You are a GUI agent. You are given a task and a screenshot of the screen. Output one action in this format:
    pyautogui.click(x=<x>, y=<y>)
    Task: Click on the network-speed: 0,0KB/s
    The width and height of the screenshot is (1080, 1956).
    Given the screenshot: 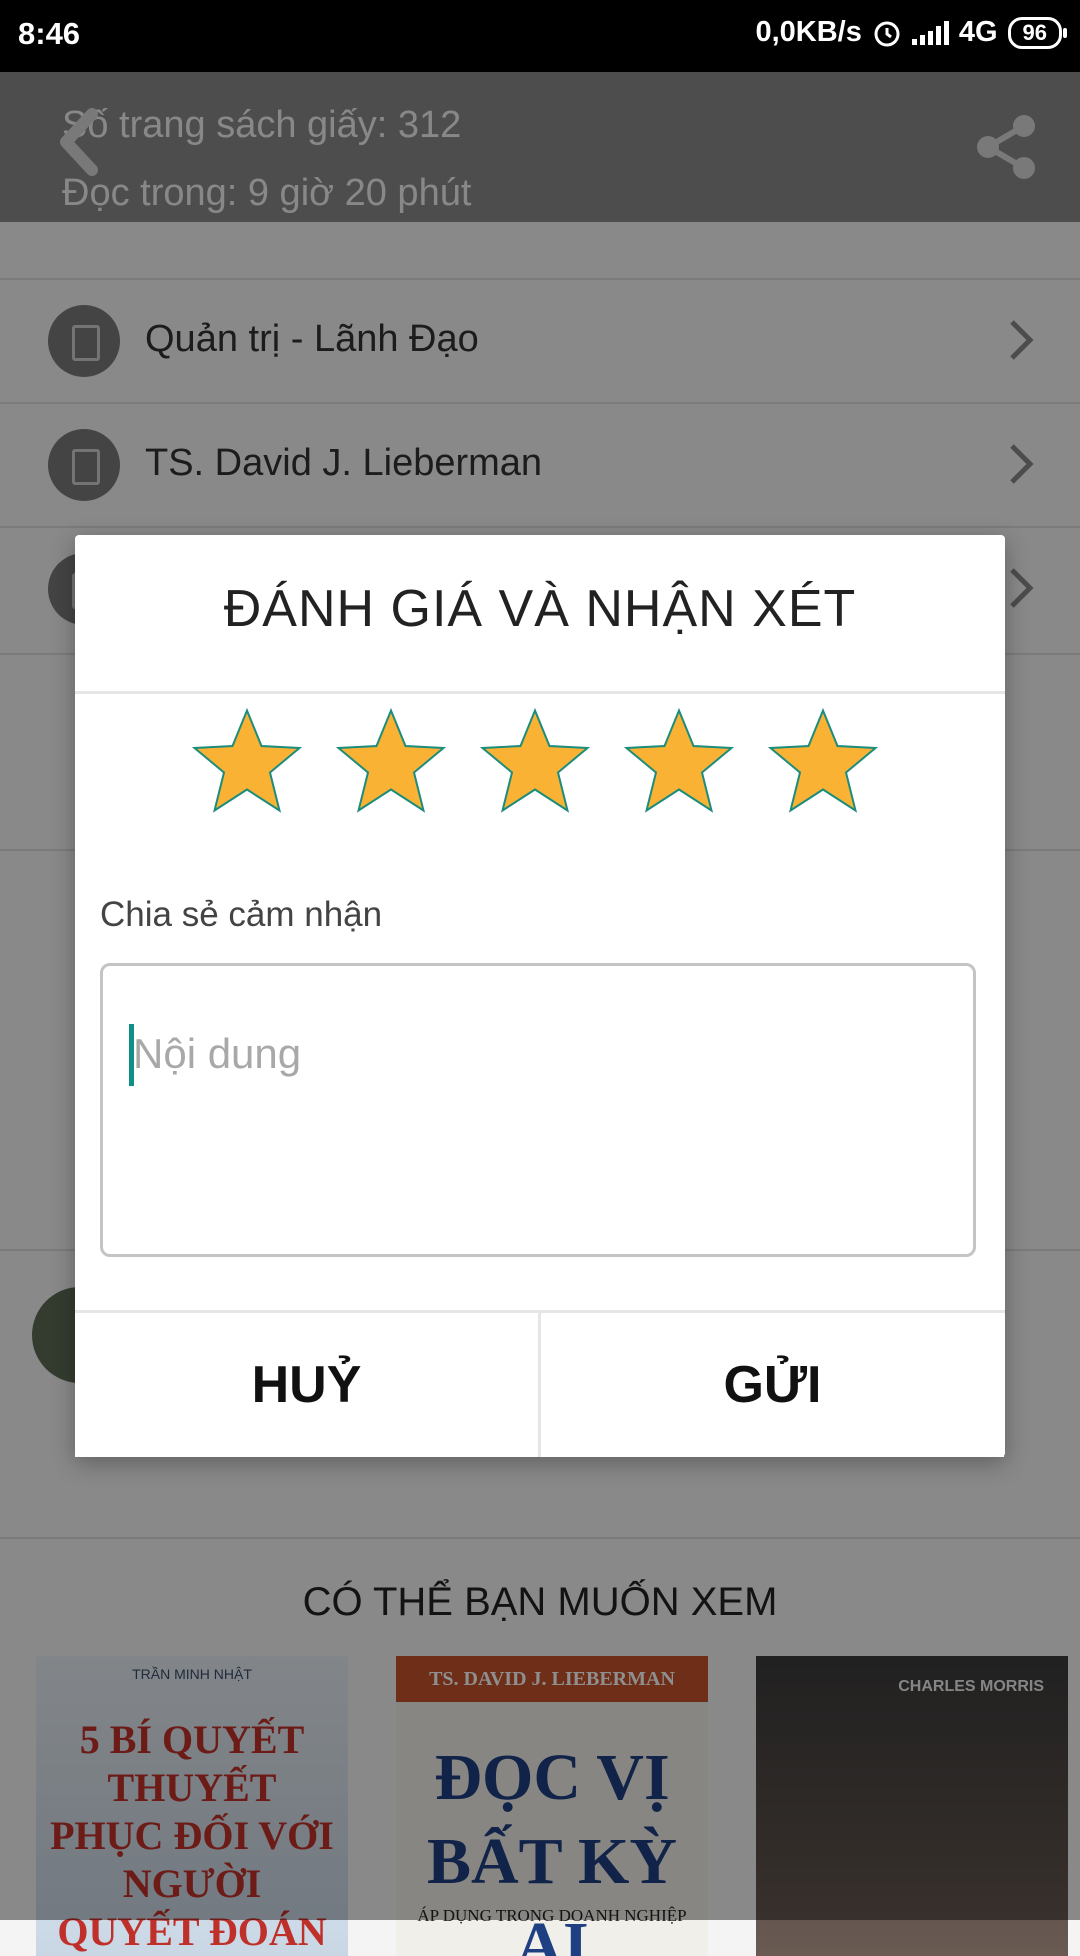 What is the action you would take?
    pyautogui.click(x=808, y=32)
    